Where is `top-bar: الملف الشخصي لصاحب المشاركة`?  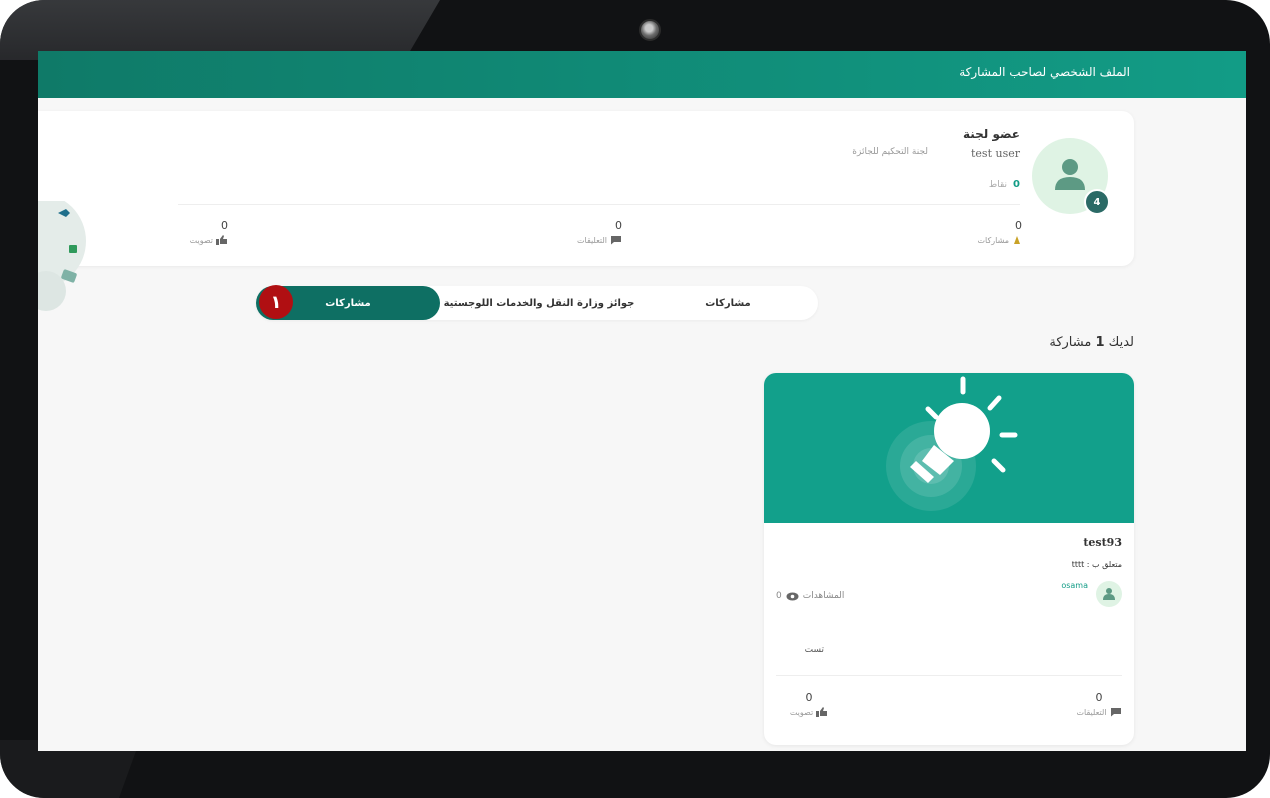
top-bar: الملف الشخصي لصاحب المشاركة is located at coordinates (642, 74).